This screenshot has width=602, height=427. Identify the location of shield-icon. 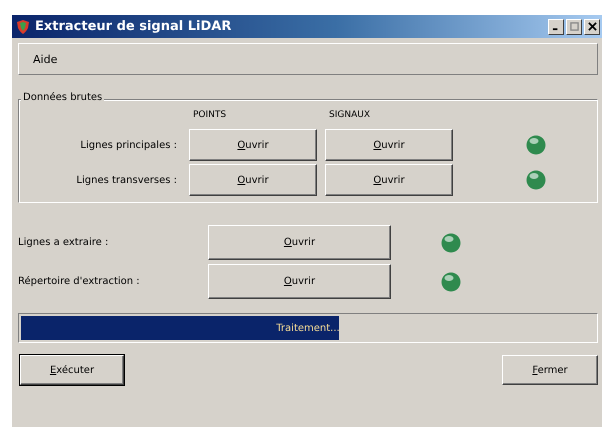
(23, 27).